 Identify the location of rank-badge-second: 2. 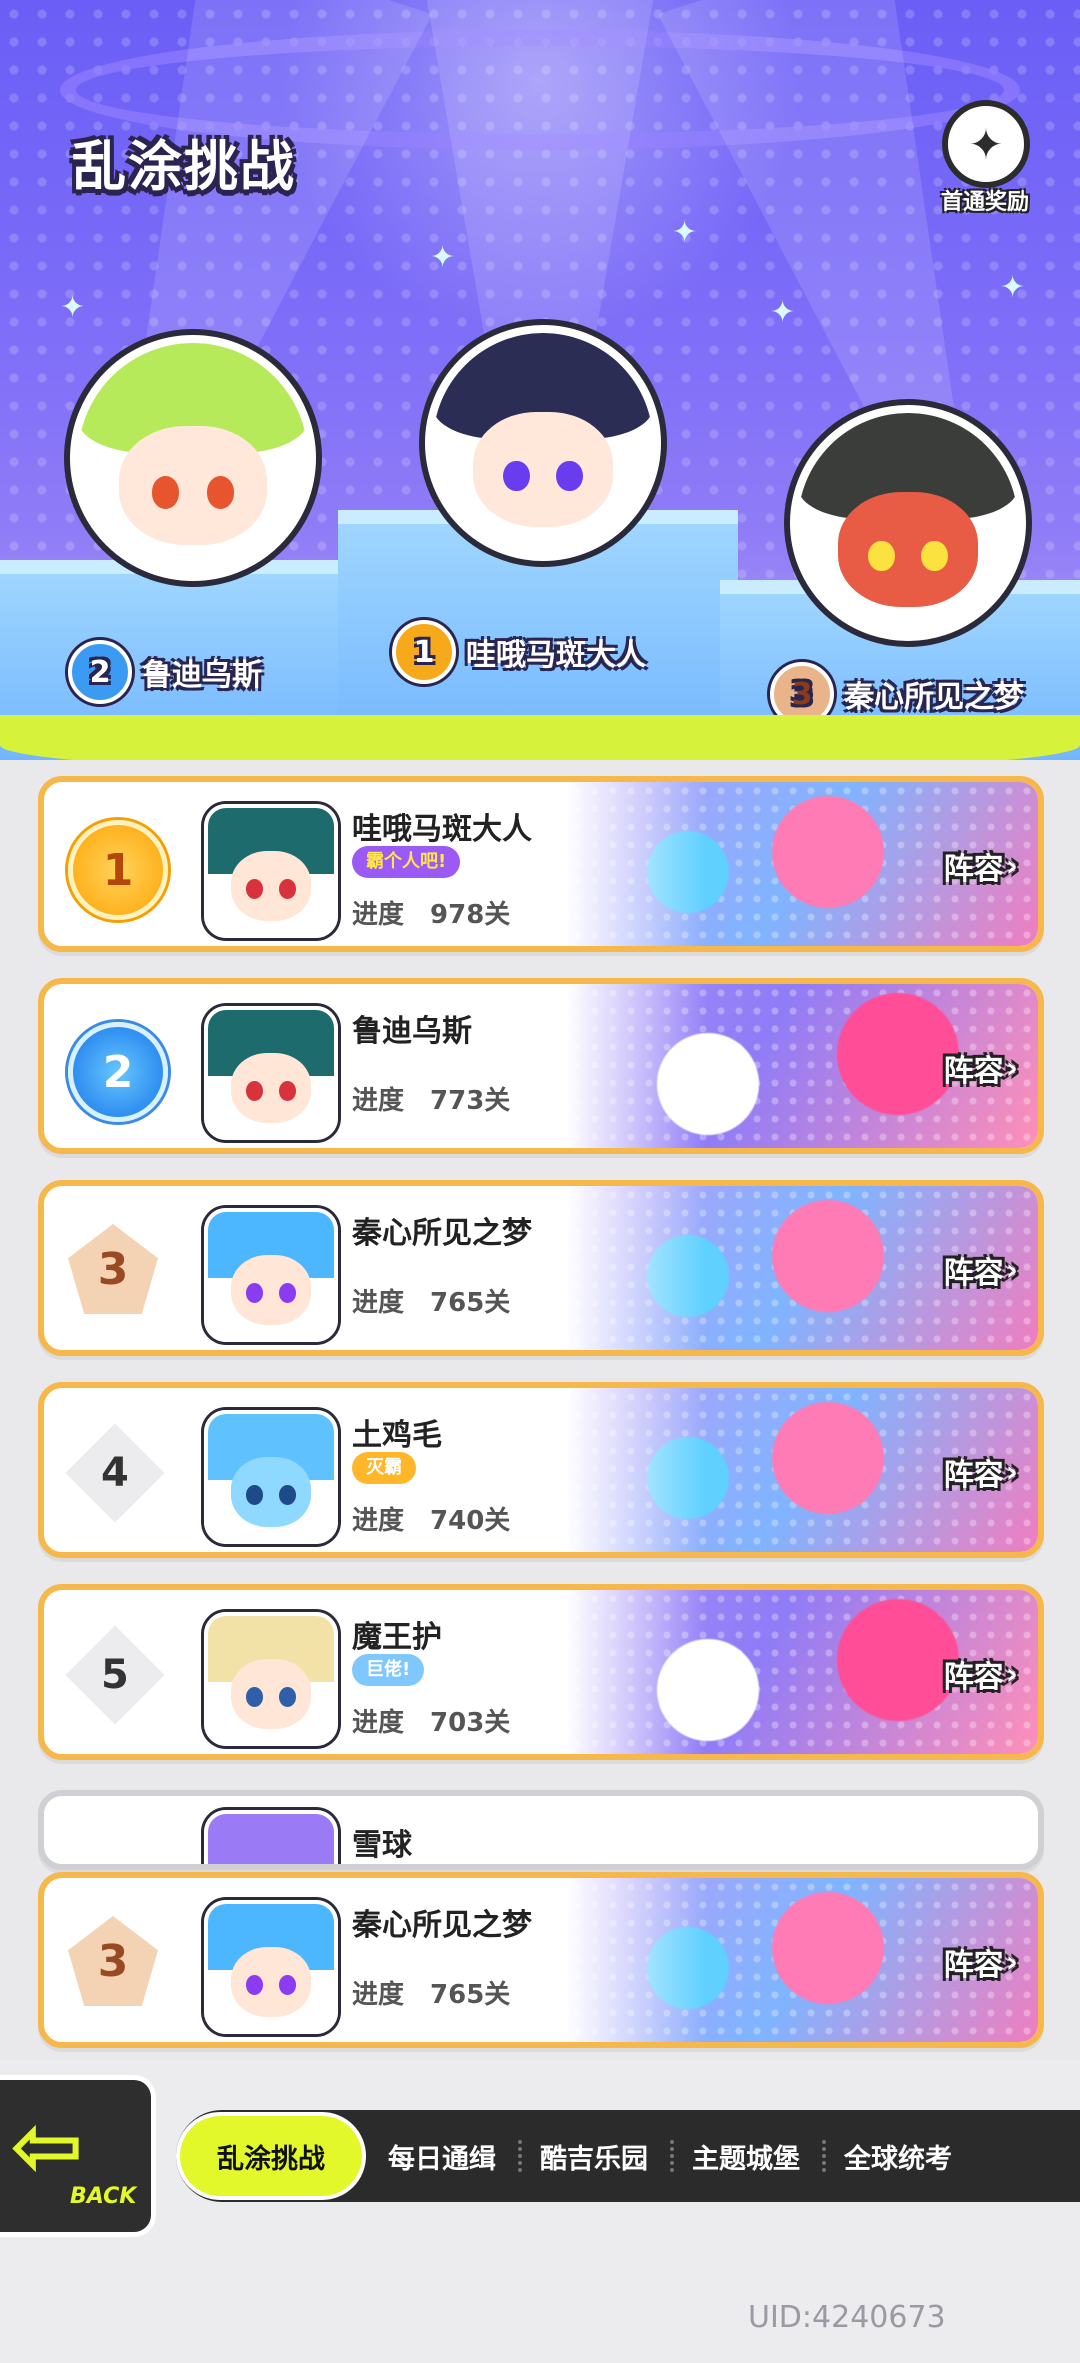
(100, 672).